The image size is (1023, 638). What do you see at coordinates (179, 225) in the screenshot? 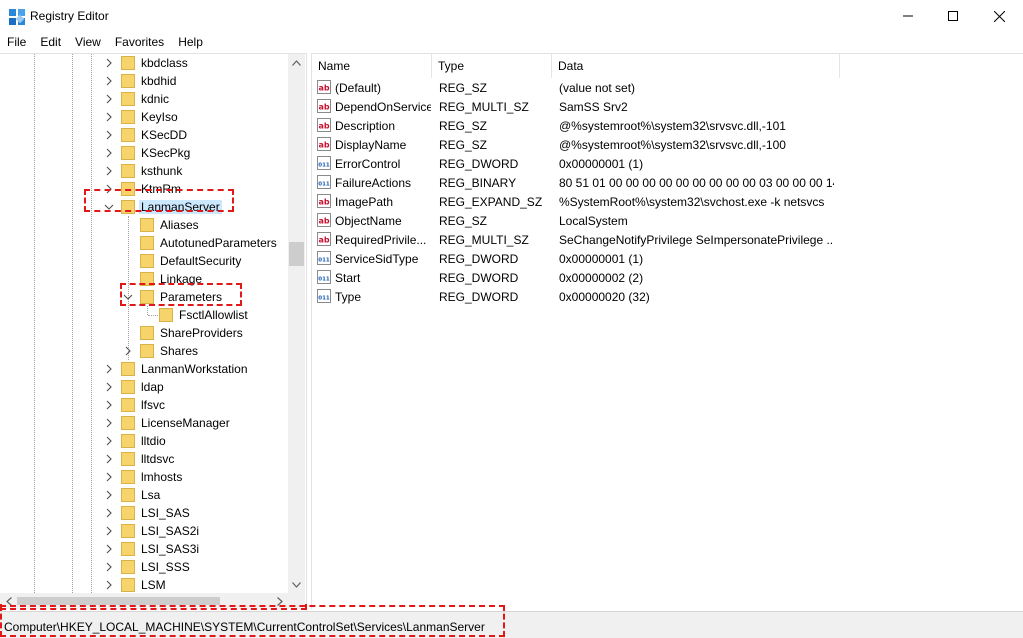
I see `tree-item-label: Aliases` at bounding box center [179, 225].